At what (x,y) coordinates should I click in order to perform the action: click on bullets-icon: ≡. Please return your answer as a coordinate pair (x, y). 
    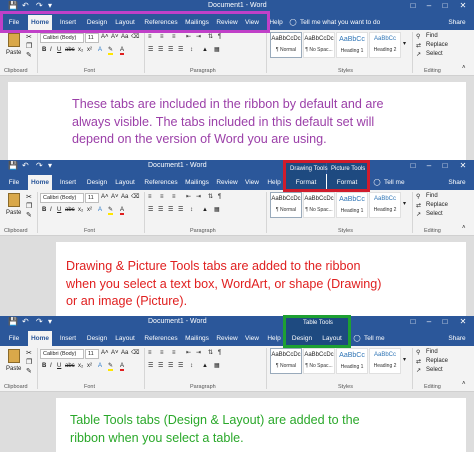
    Looking at the image, I should click on (150, 197).